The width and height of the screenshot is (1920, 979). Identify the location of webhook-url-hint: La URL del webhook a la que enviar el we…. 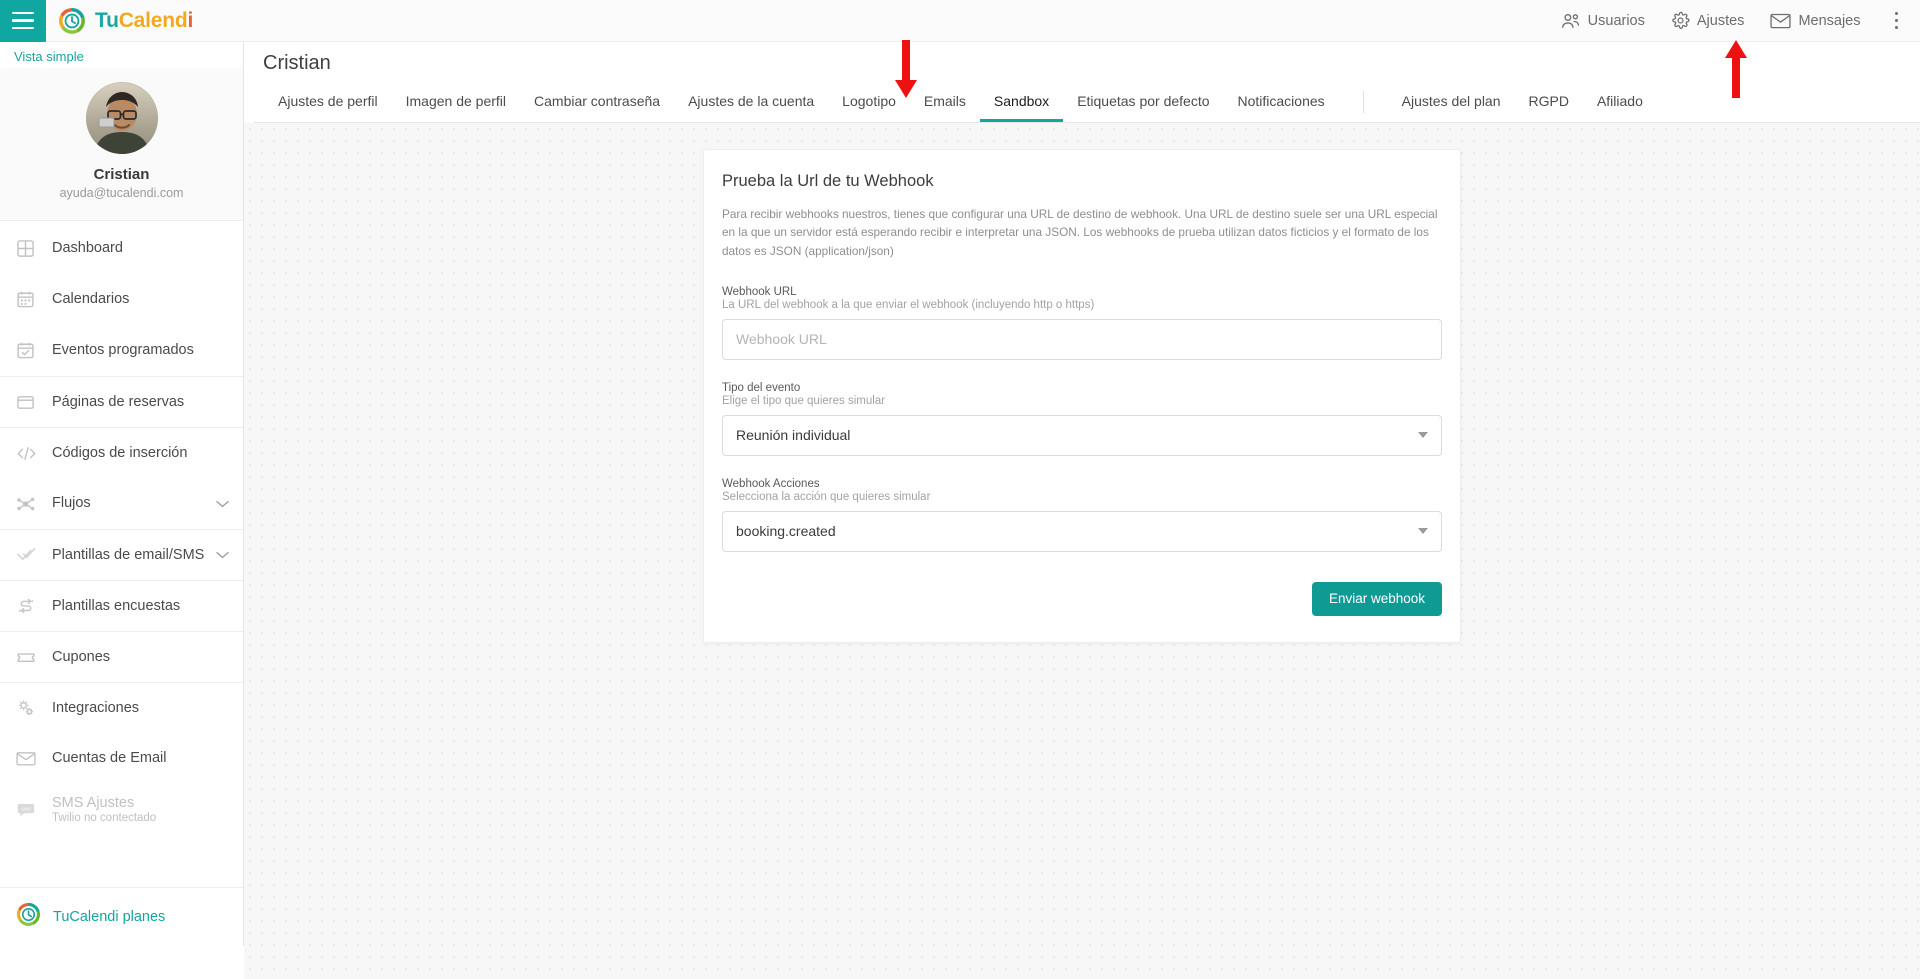
(908, 304).